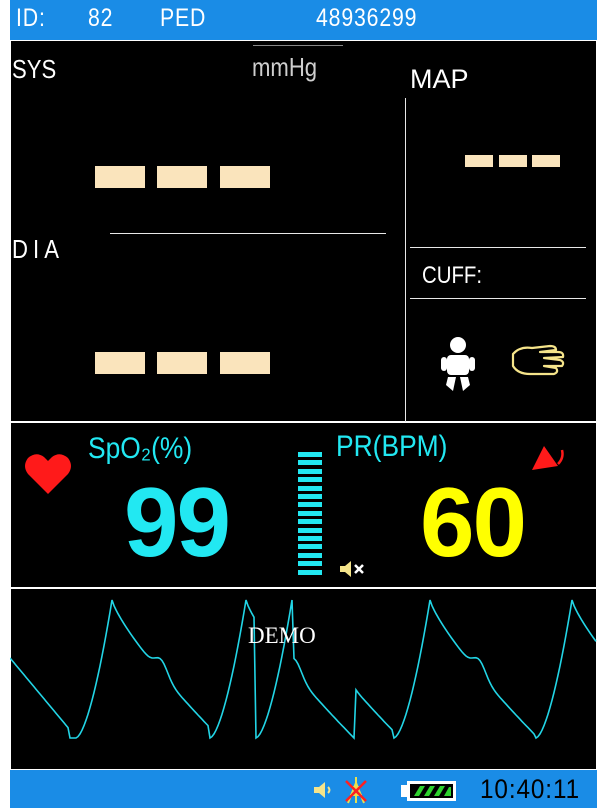  What do you see at coordinates (285, 67) in the screenshot?
I see `pressure-unit: mmHg` at bounding box center [285, 67].